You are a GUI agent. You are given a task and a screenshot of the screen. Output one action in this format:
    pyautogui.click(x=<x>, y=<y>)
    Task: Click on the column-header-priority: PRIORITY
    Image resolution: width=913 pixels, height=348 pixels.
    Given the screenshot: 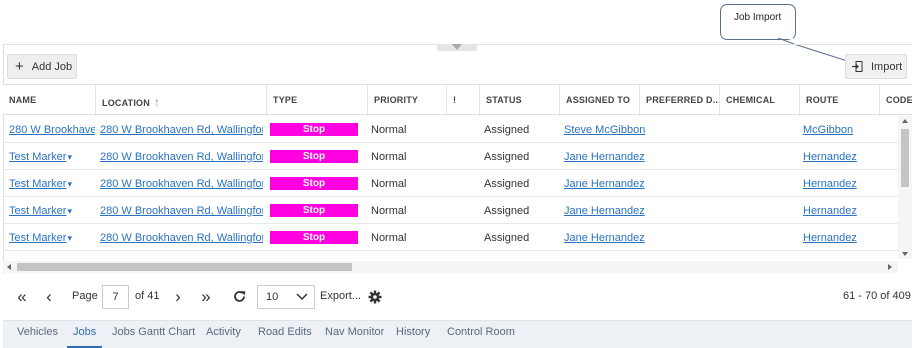 What is the action you would take?
    pyautogui.click(x=406, y=100)
    